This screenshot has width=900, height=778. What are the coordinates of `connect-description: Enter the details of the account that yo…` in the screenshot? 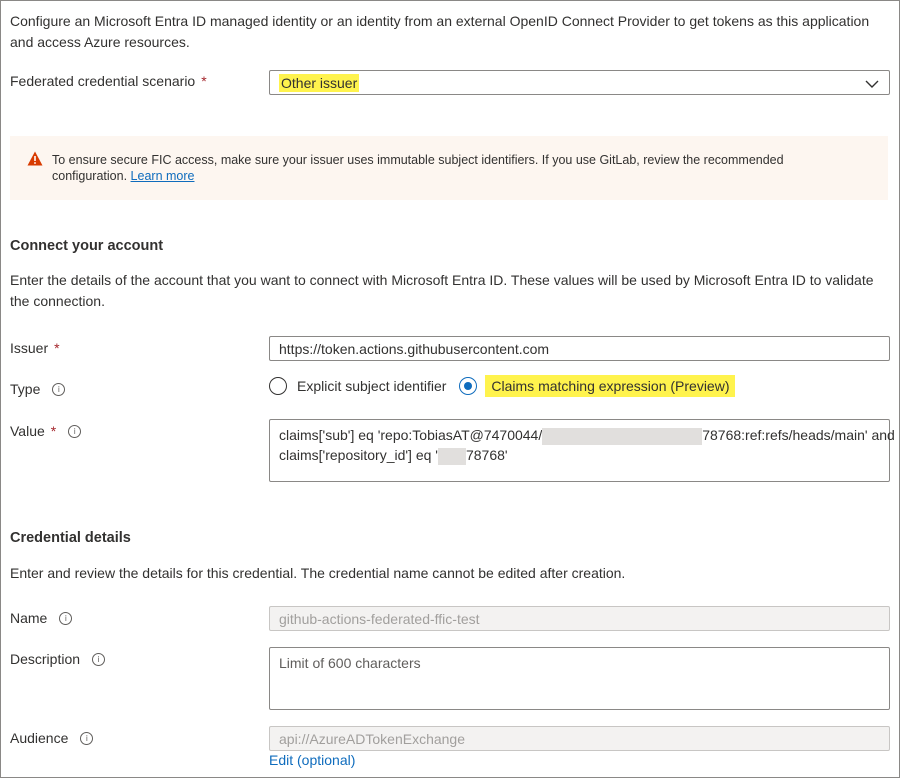 It's located at (442, 290).